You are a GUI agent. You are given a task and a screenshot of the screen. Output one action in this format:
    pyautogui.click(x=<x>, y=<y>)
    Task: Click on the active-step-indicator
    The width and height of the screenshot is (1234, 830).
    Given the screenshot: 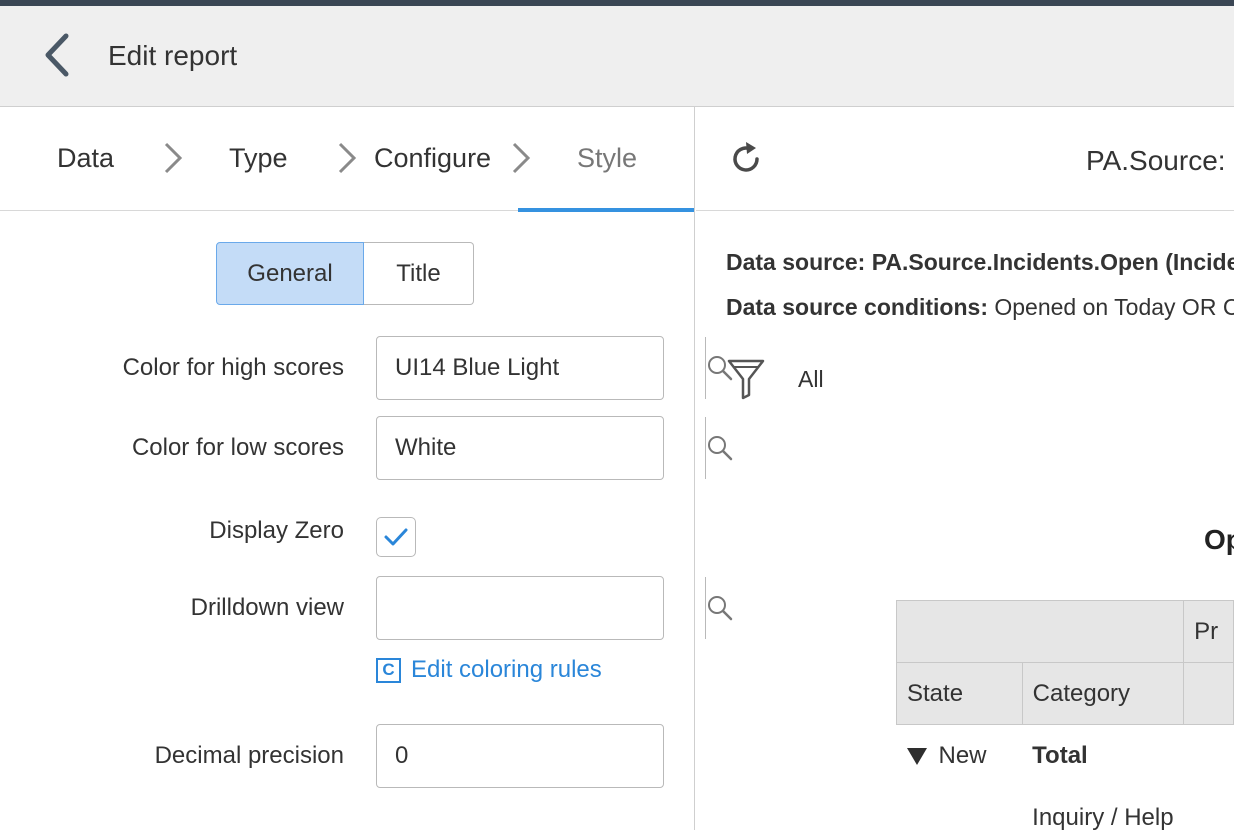 What is the action you would take?
    pyautogui.click(x=606, y=210)
    